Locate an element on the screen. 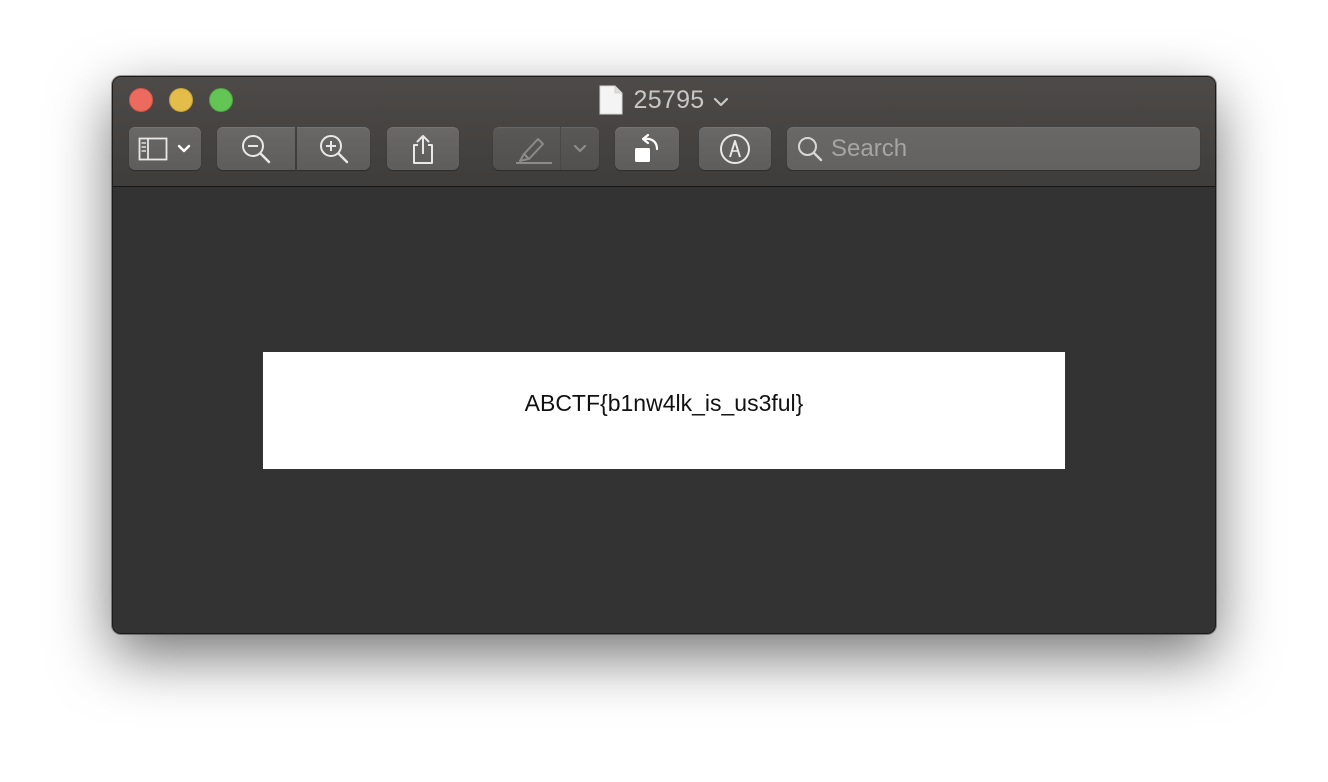 This screenshot has height=782, width=1328. window-title: 25795 is located at coordinates (668, 100).